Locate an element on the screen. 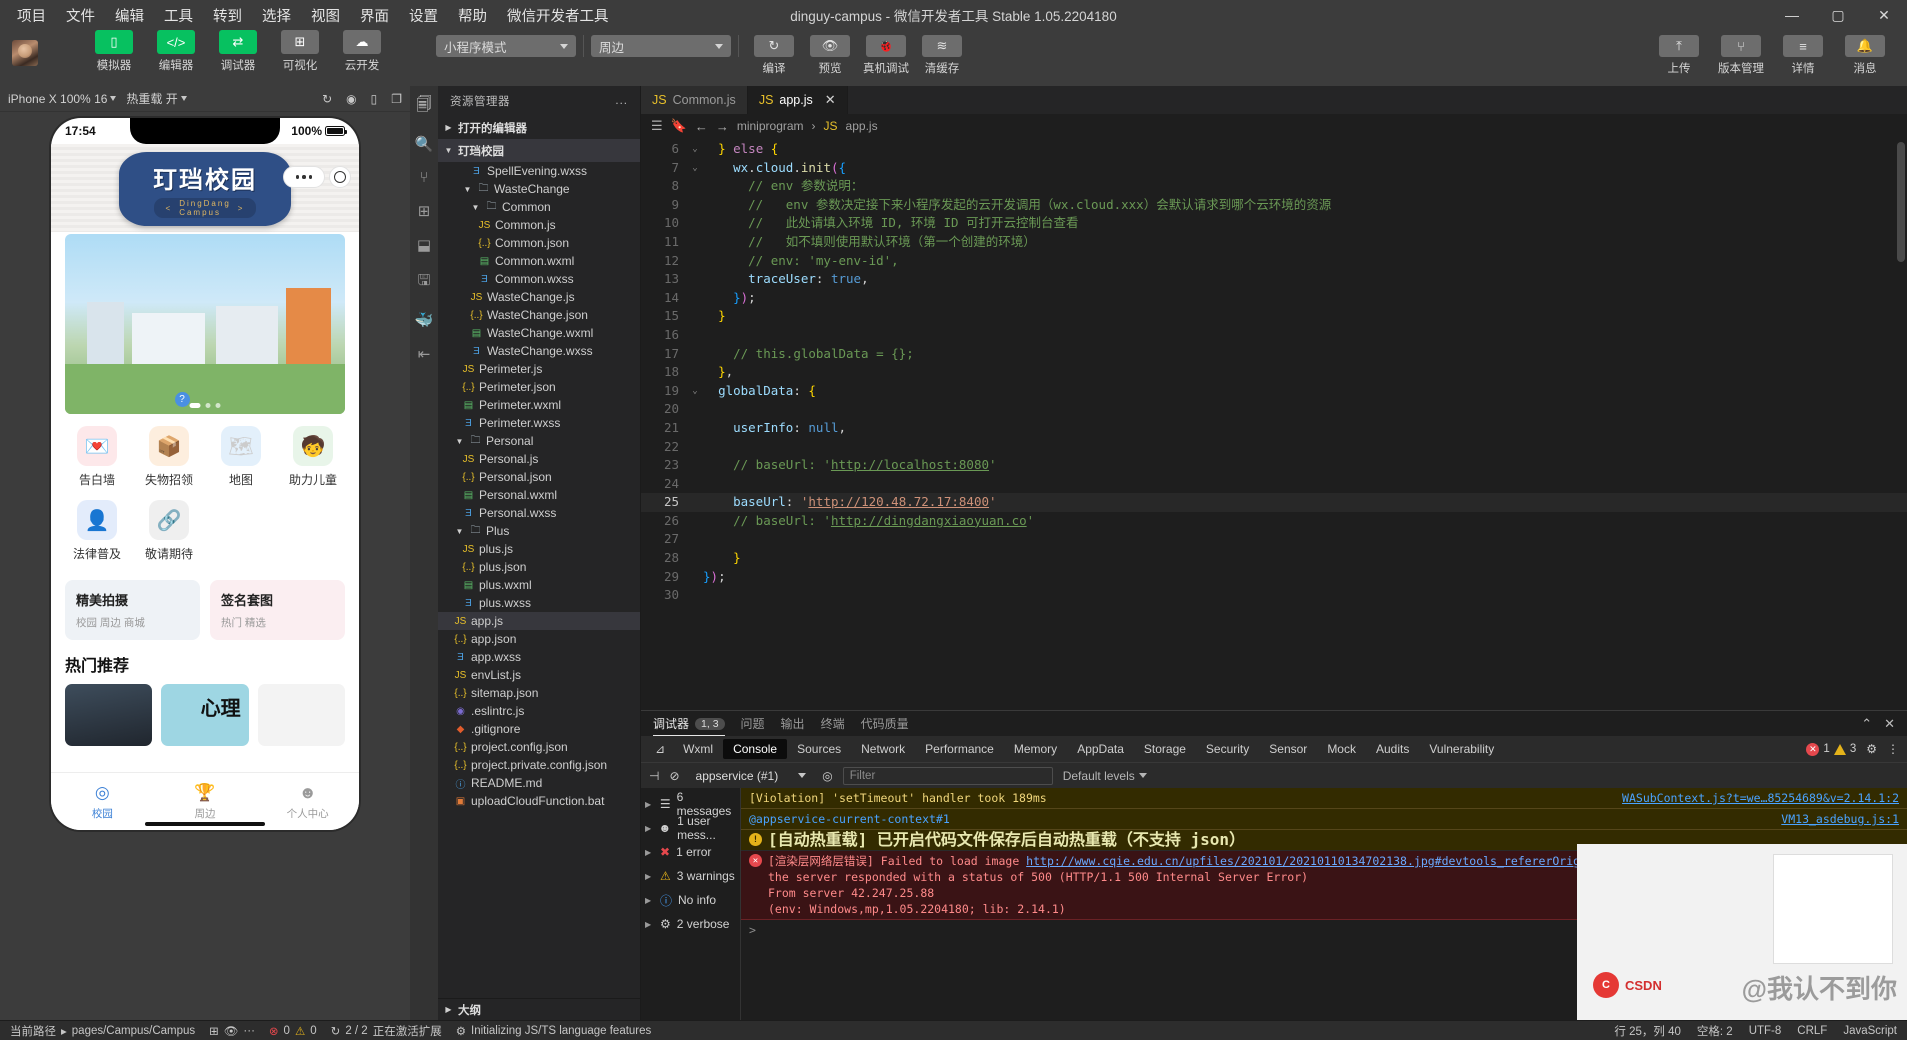  section-open-editors: ▶ 打开的编辑器 is located at coordinates (539, 127).